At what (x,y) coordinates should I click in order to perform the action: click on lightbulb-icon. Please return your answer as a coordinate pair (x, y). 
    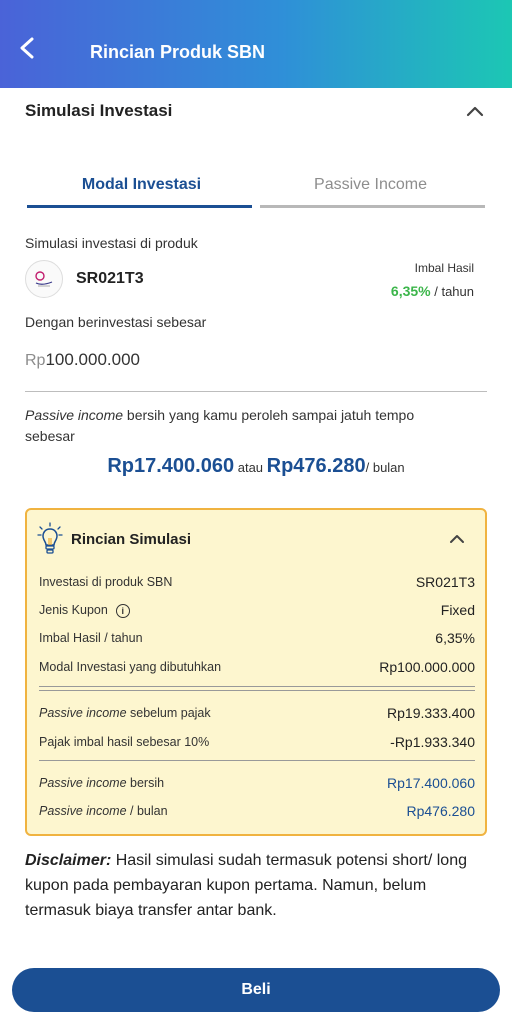
    Looking at the image, I should click on (50, 538).